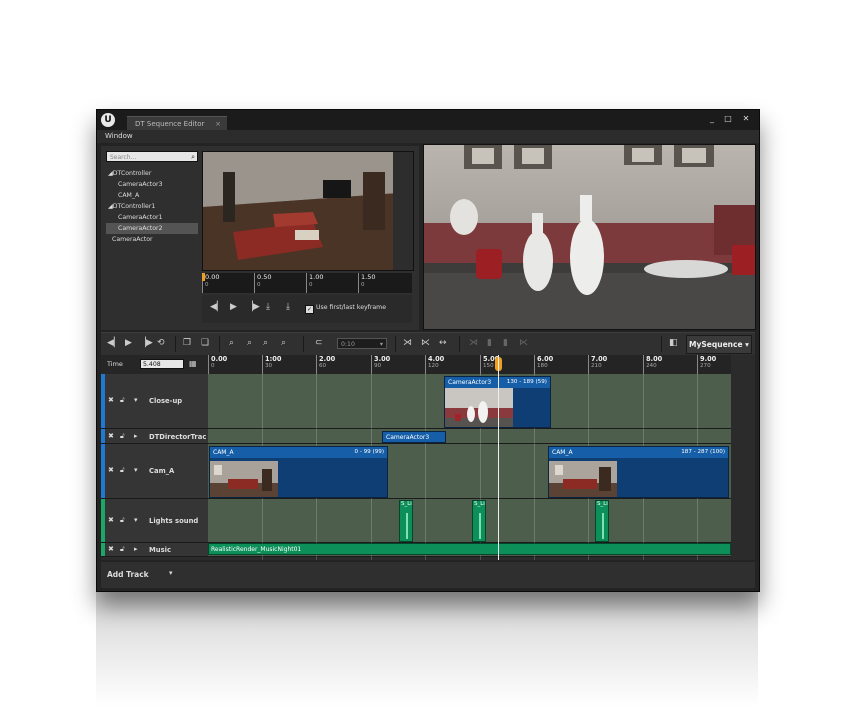  What do you see at coordinates (154, 436) in the screenshot?
I see `track-row-director: ✖ 🔓︎ ▸ DTDirectorTrac` at bounding box center [154, 436].